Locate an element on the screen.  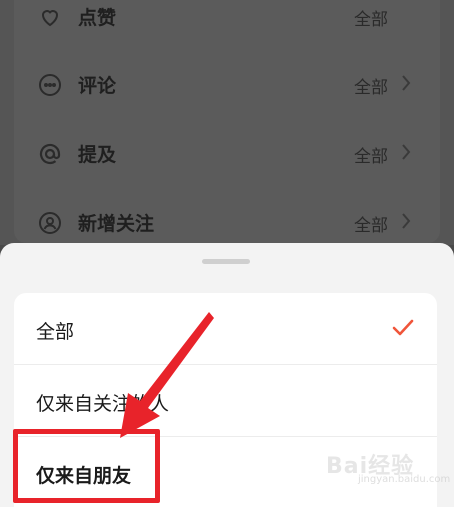
settings-row-like: 点赞 全部 is located at coordinates (227, 26).